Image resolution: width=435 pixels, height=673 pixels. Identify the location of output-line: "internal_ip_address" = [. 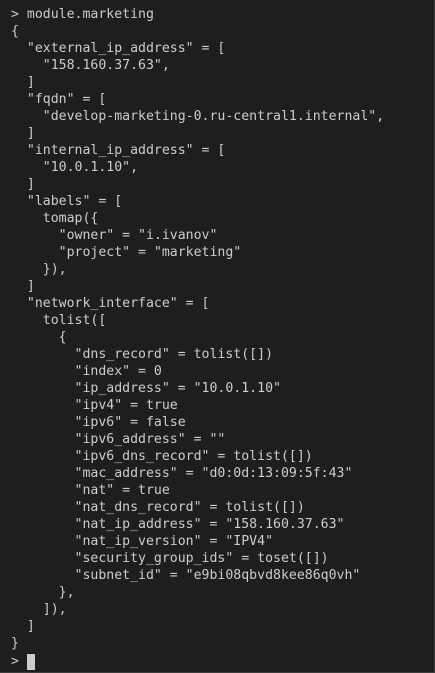
(118, 150).